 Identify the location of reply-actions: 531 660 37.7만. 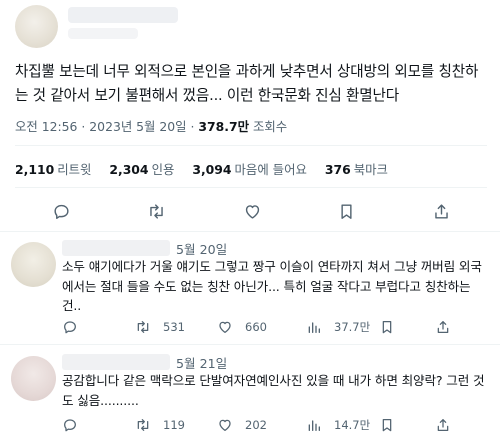
(277, 328).